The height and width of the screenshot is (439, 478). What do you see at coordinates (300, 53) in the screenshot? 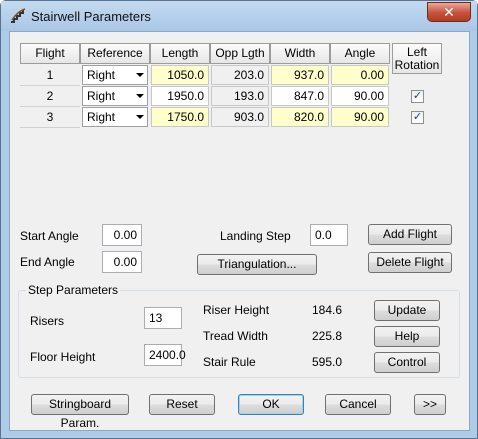
I see `col-header-width: Width` at bounding box center [300, 53].